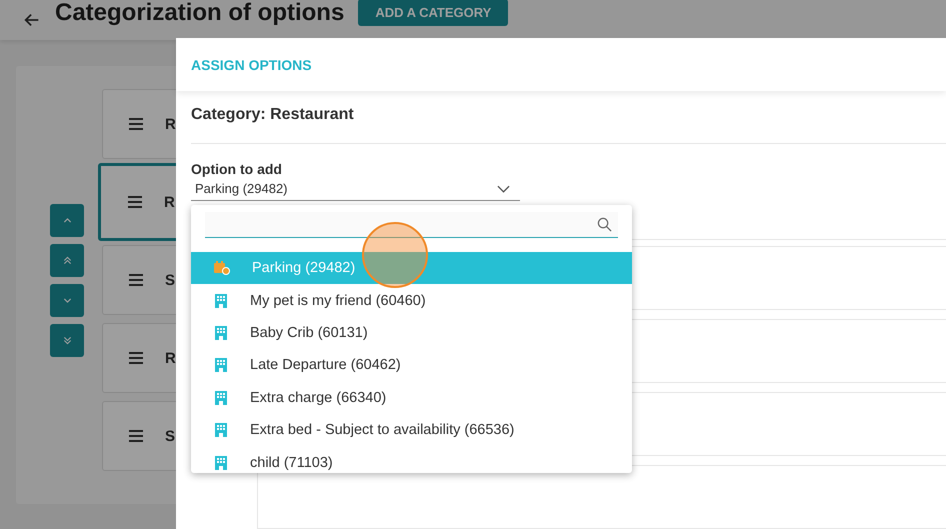 This screenshot has width=946, height=529. I want to click on category-heading: Category: Restaurant, so click(568, 117).